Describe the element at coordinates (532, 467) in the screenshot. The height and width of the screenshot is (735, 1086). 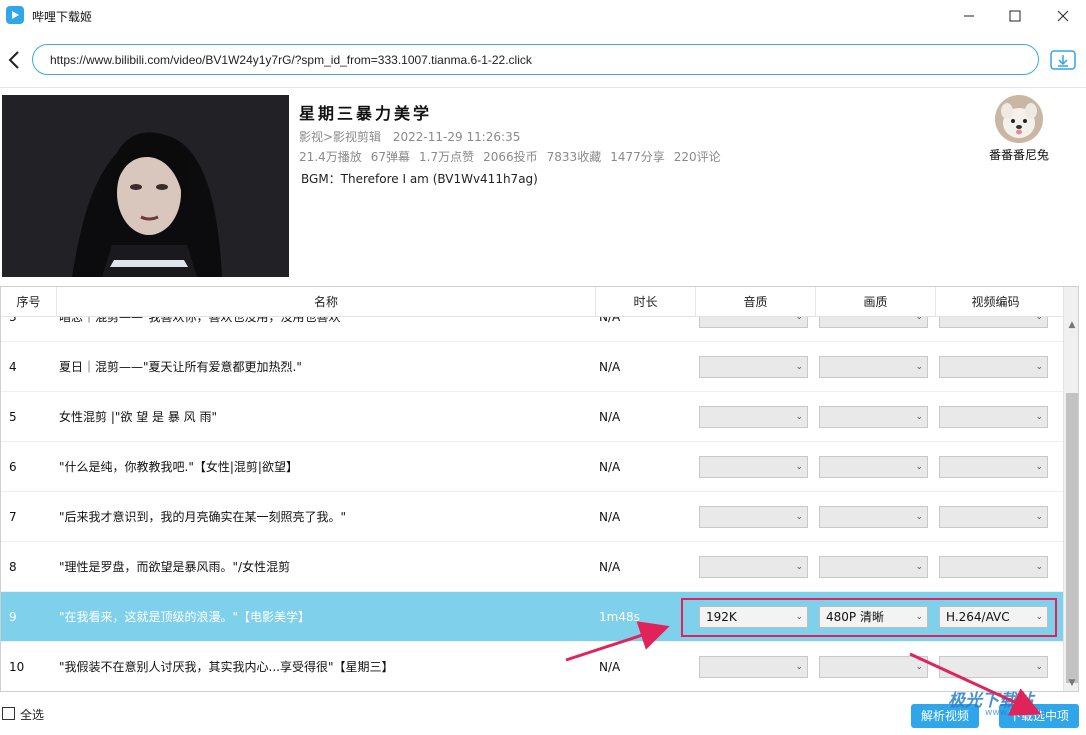
I see `table-row: 6 "什么是纯，你教教我吧."【女性|混剪|欲望】 N/A ⌄ ⌄ ⌄` at that location.